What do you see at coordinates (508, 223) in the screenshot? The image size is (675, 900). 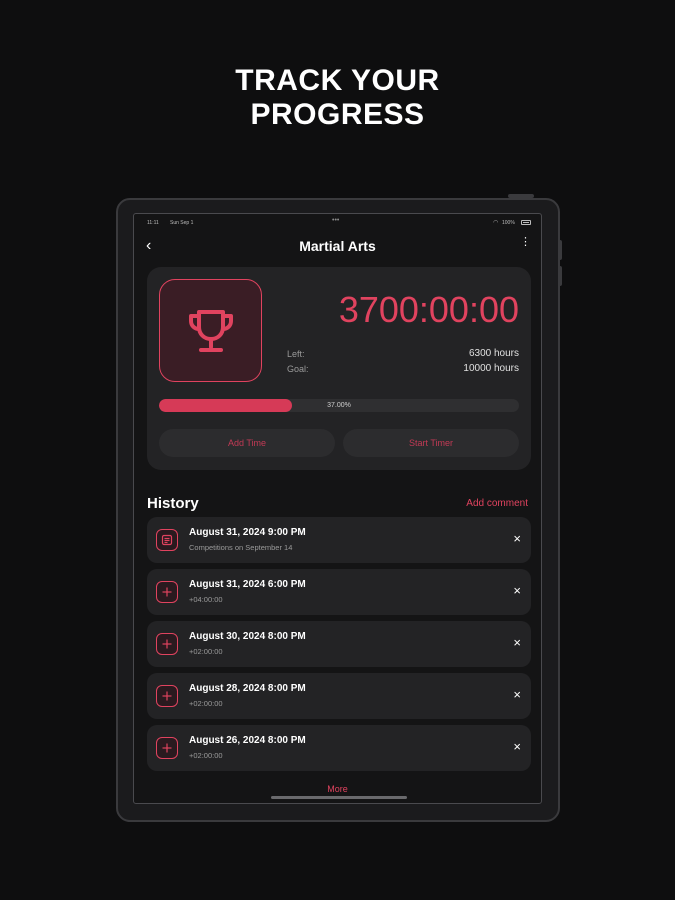 I see `battery-percent: 100%` at bounding box center [508, 223].